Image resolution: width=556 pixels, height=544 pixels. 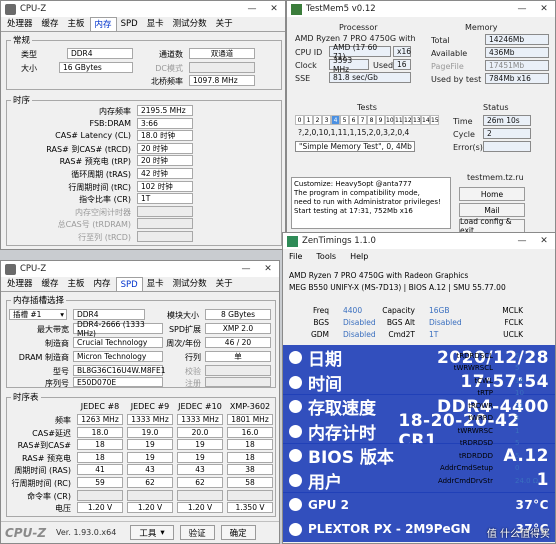 What do you see at coordinates (447, 66) in the screenshot?
I see `pagefile-label: PageFile` at bounding box center [447, 66].